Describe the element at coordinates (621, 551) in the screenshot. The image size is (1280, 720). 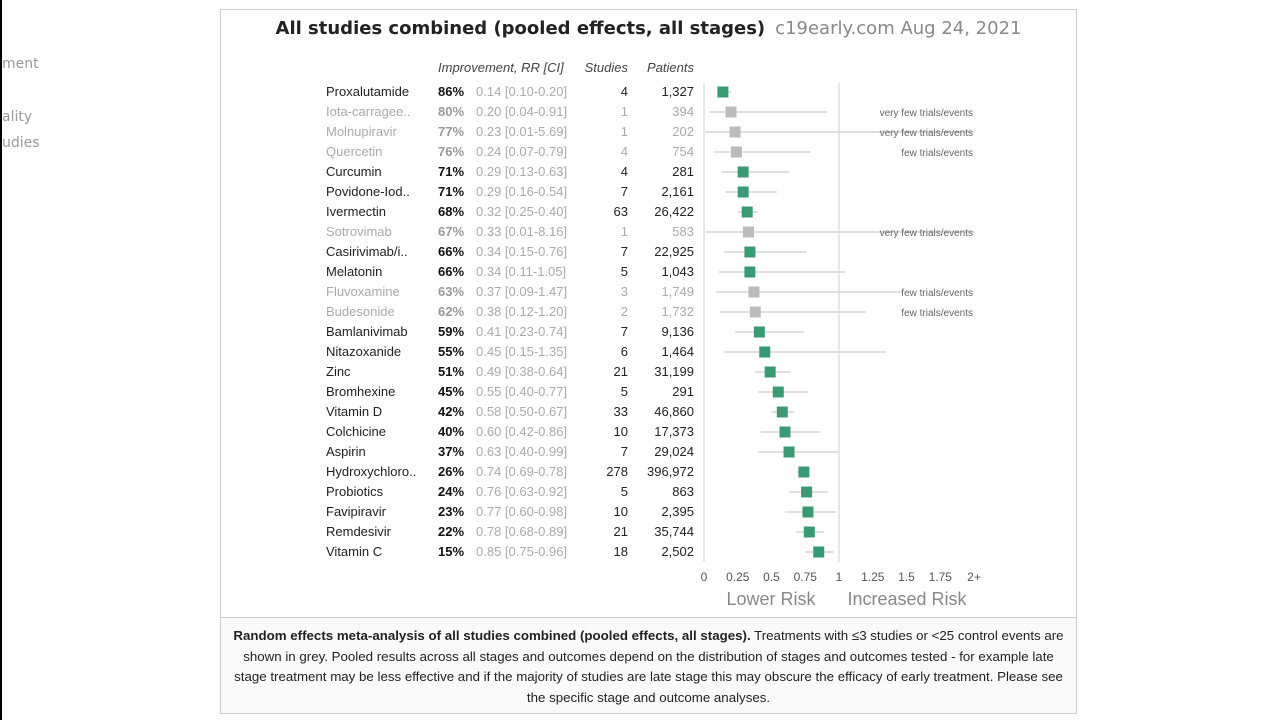
I see `row-studies: 18` at that location.